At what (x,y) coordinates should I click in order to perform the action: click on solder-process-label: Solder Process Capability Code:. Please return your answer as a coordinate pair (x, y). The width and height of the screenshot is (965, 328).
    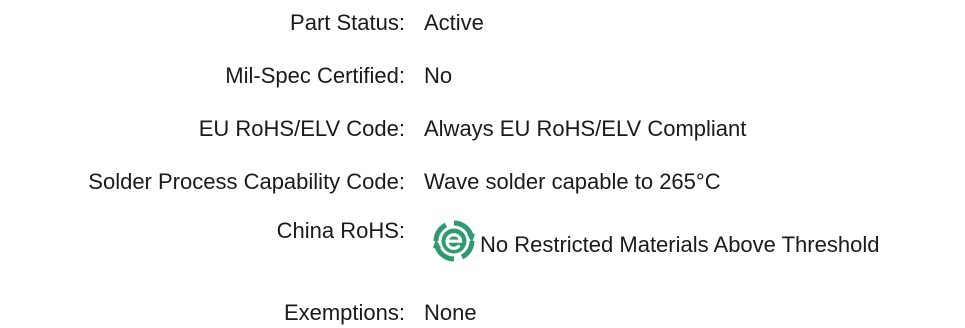
    Looking at the image, I should click on (246, 181).